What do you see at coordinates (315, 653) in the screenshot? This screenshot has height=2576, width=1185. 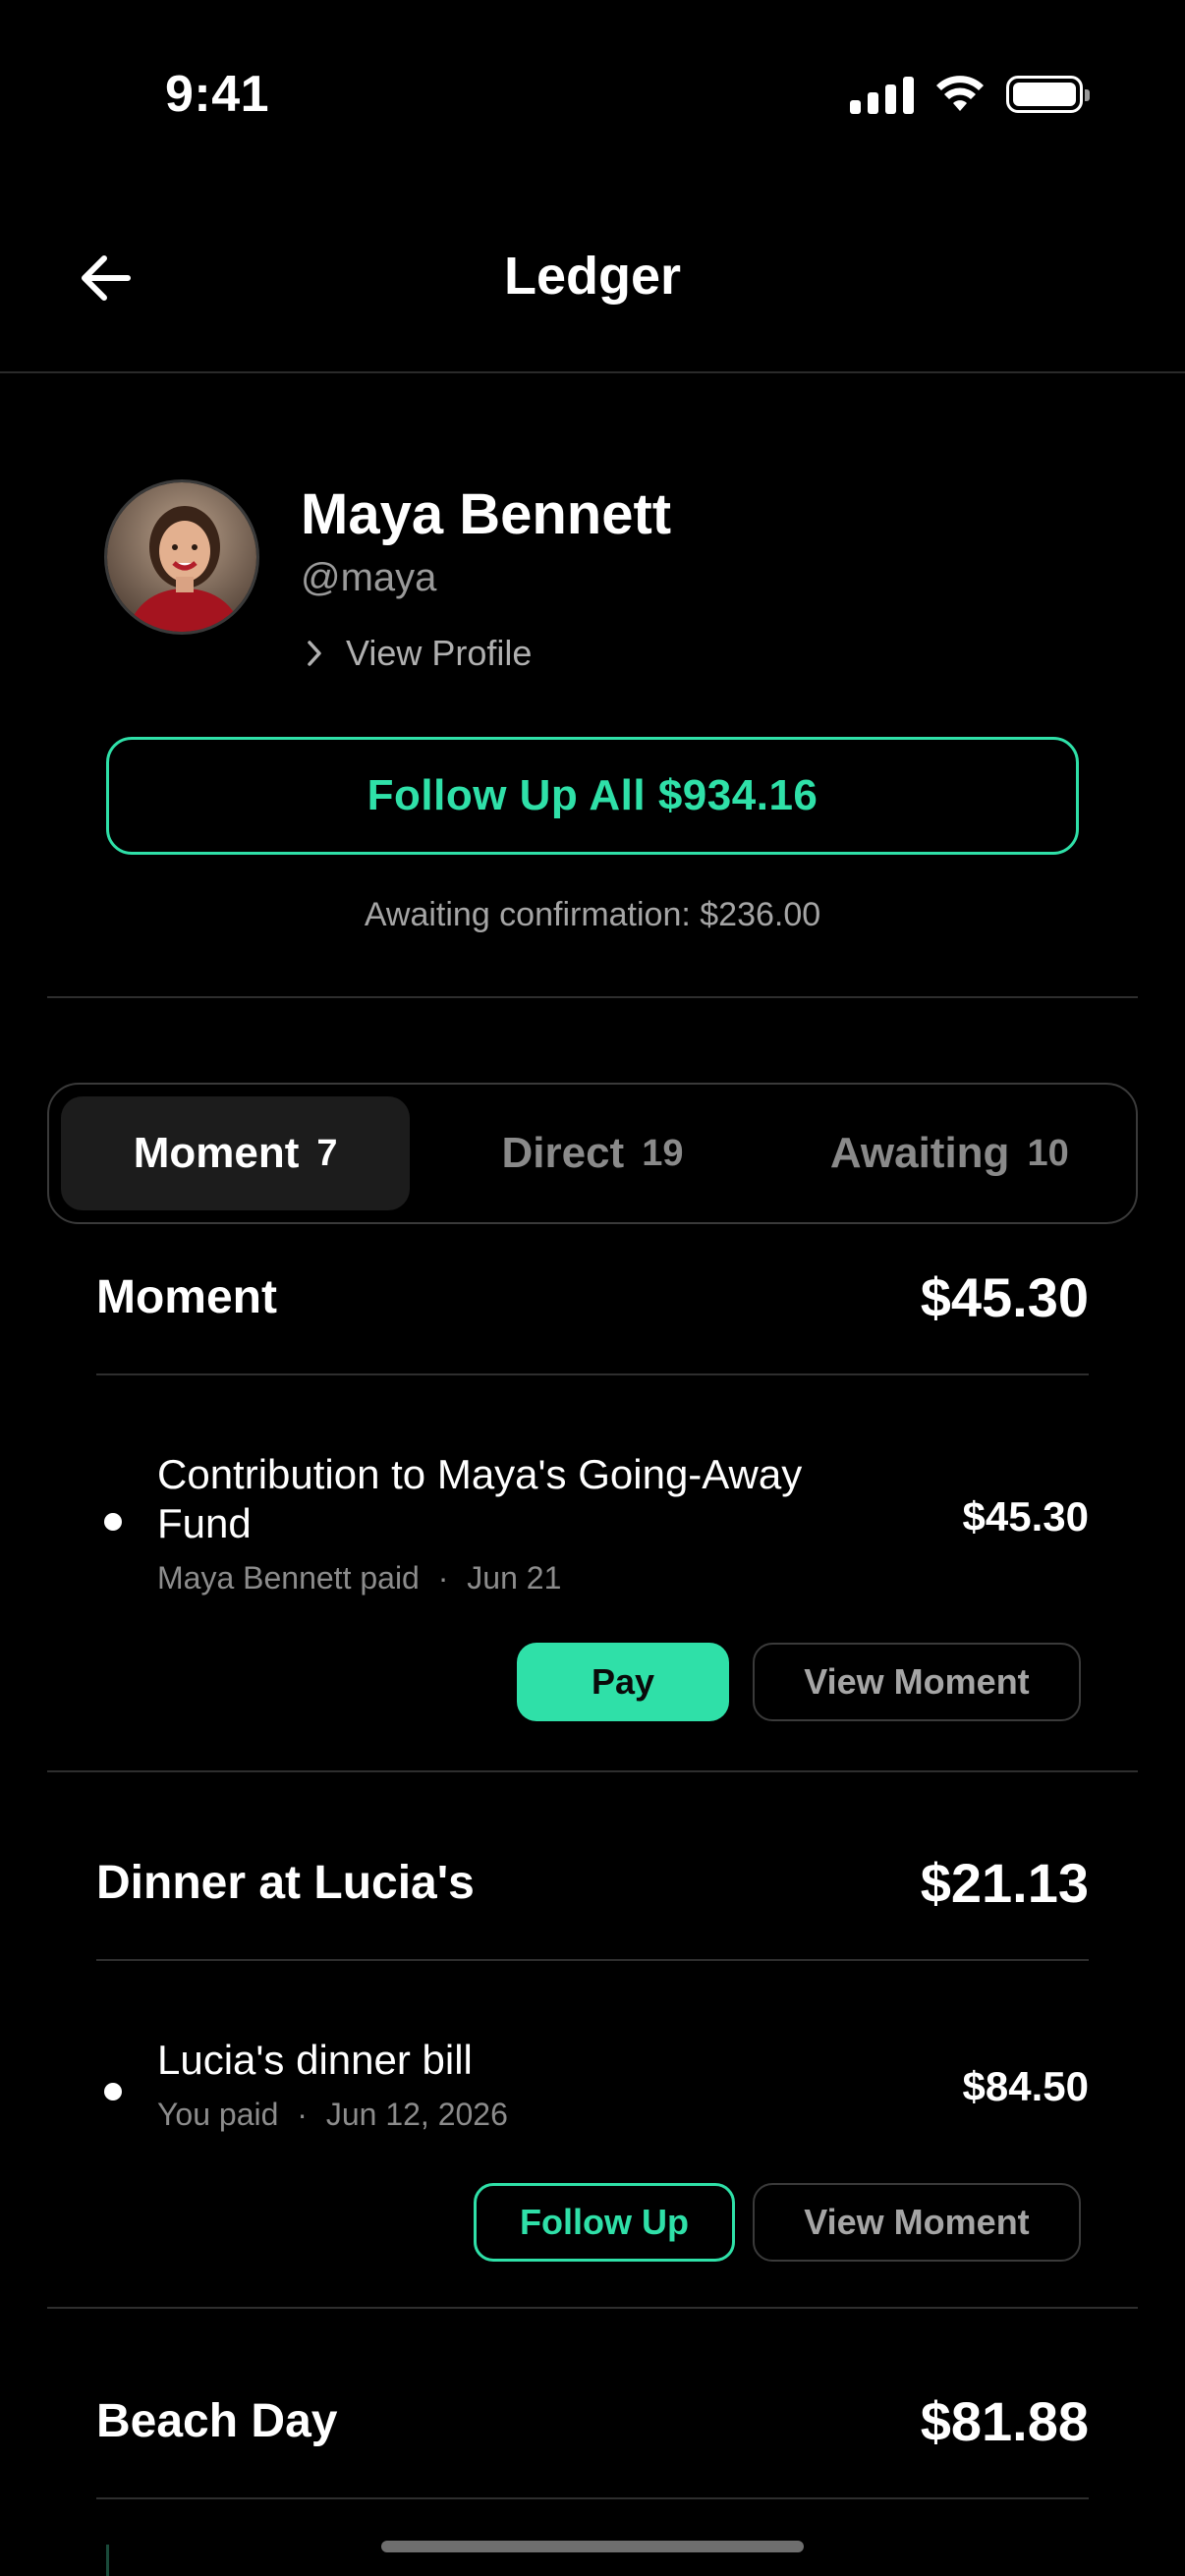 I see `chevron-right-icon` at bounding box center [315, 653].